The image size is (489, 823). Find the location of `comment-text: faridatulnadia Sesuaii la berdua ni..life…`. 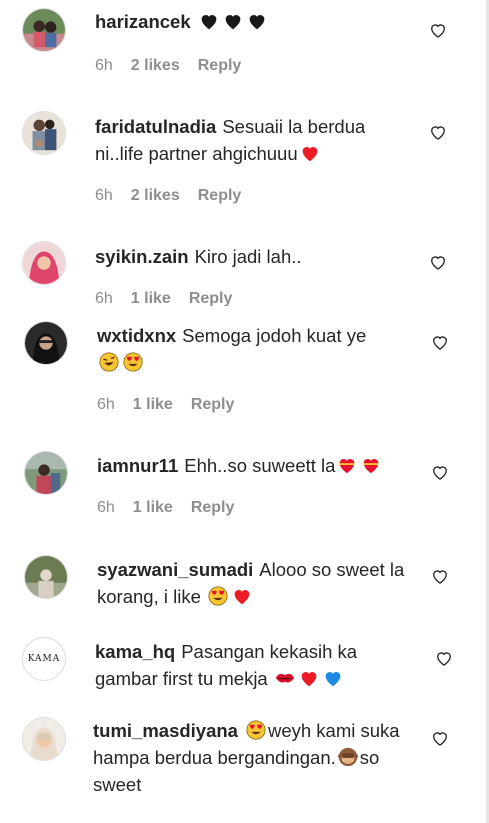

comment-text: faridatulnadia Sesuaii la berdua ni..life… is located at coordinates (255, 140).